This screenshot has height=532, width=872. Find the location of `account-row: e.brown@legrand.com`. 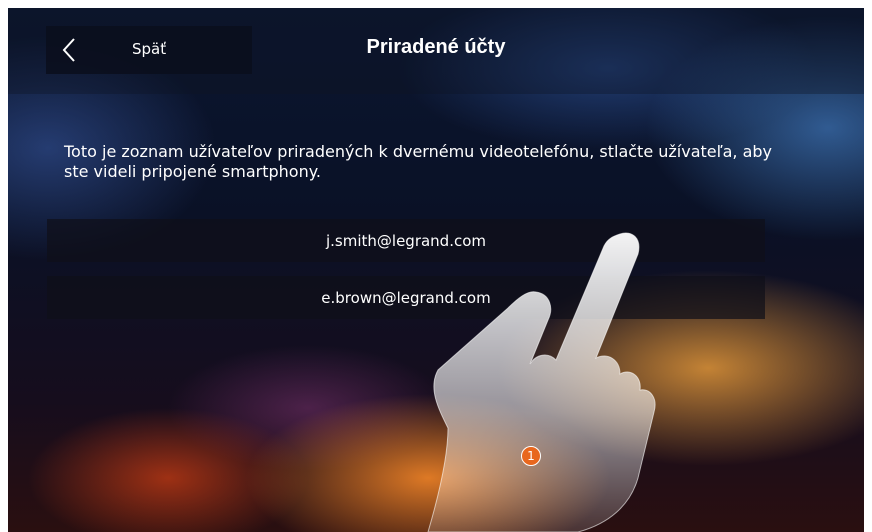

account-row: e.brown@legrand.com is located at coordinates (406, 297).